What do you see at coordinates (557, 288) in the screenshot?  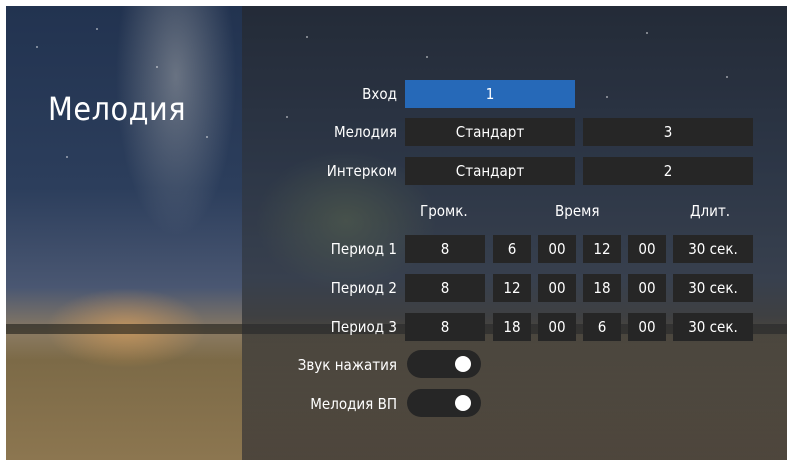 I see `period-2-start-minute: 00` at bounding box center [557, 288].